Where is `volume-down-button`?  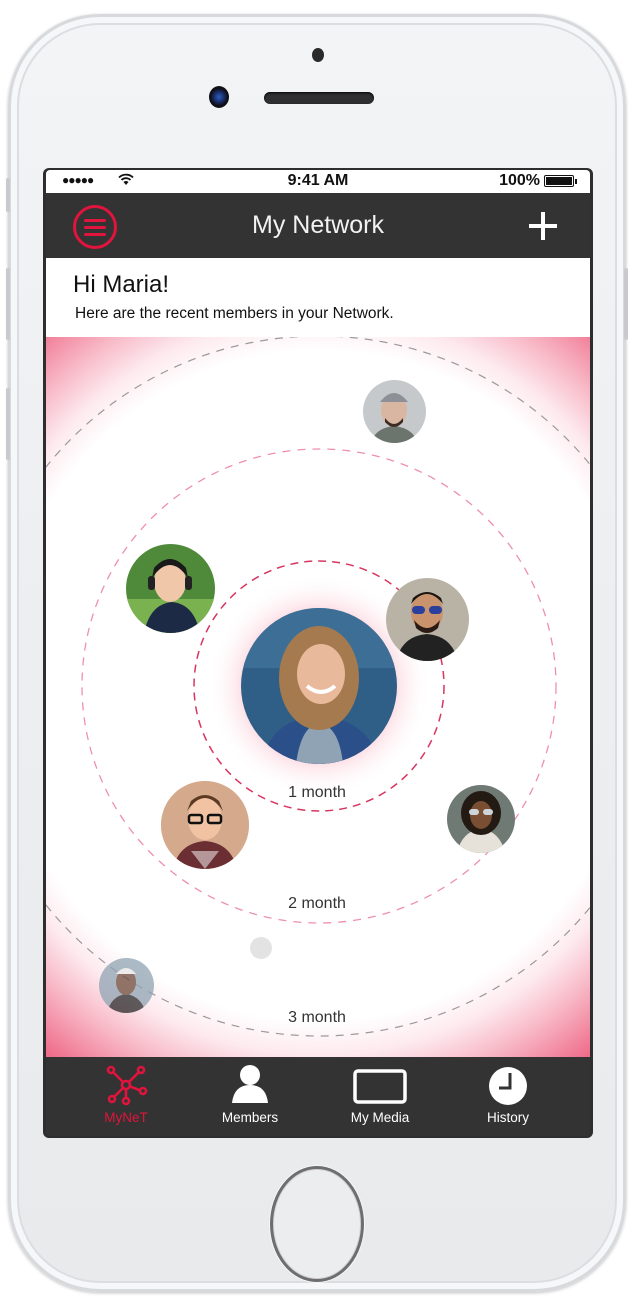
volume-down-button is located at coordinates (8, 424).